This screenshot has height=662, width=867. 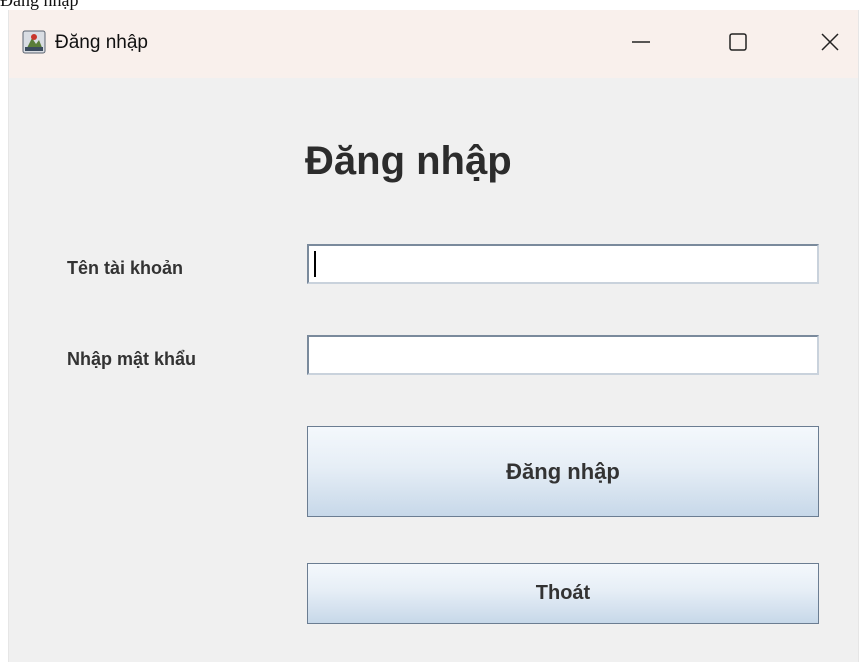 What do you see at coordinates (132, 359) in the screenshot?
I see `password-label: Nhập mật khẩu` at bounding box center [132, 359].